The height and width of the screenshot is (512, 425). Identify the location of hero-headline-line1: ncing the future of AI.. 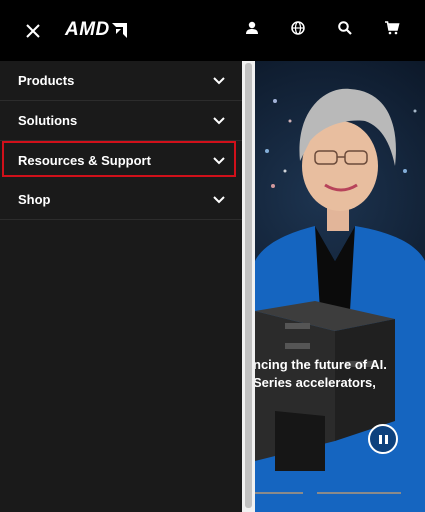
(321, 364).